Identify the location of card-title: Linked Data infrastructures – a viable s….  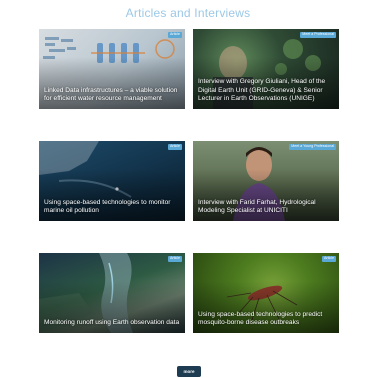
(112, 95).